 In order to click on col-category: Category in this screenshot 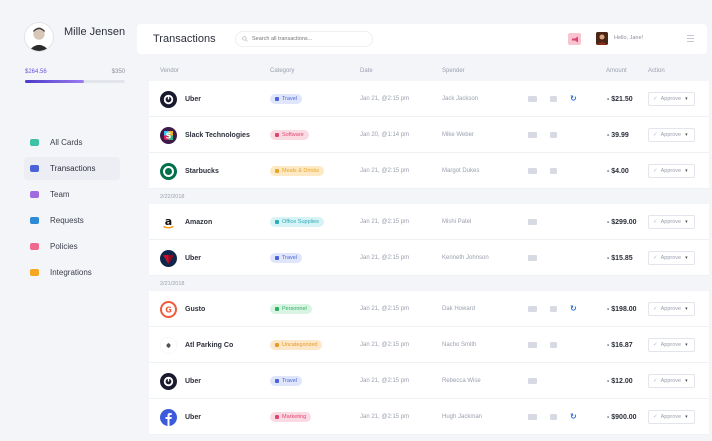, I will do `click(282, 71)`.